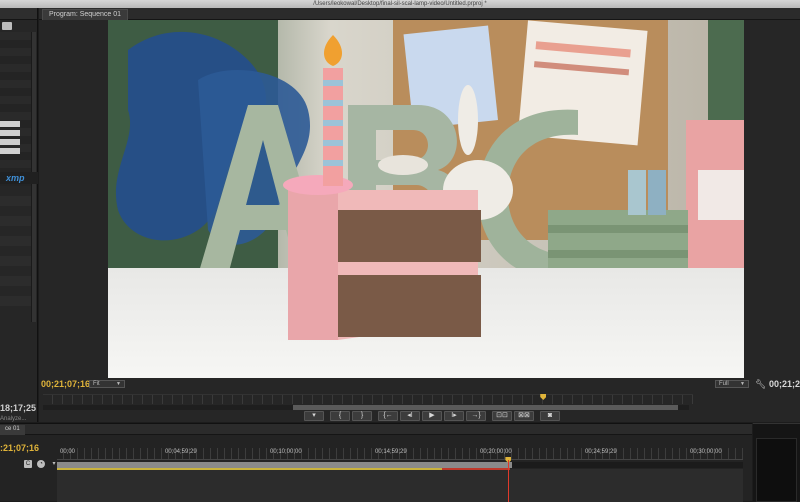  Describe the element at coordinates (485, 407) in the screenshot. I see `program-zoom-scrollbar-thumb` at that location.